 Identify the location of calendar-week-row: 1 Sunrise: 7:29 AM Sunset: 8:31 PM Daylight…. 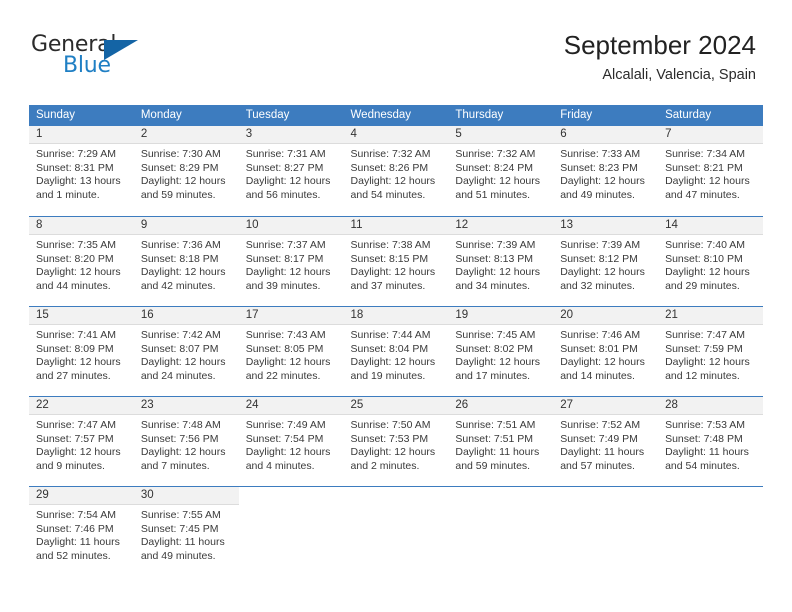
(396, 171).